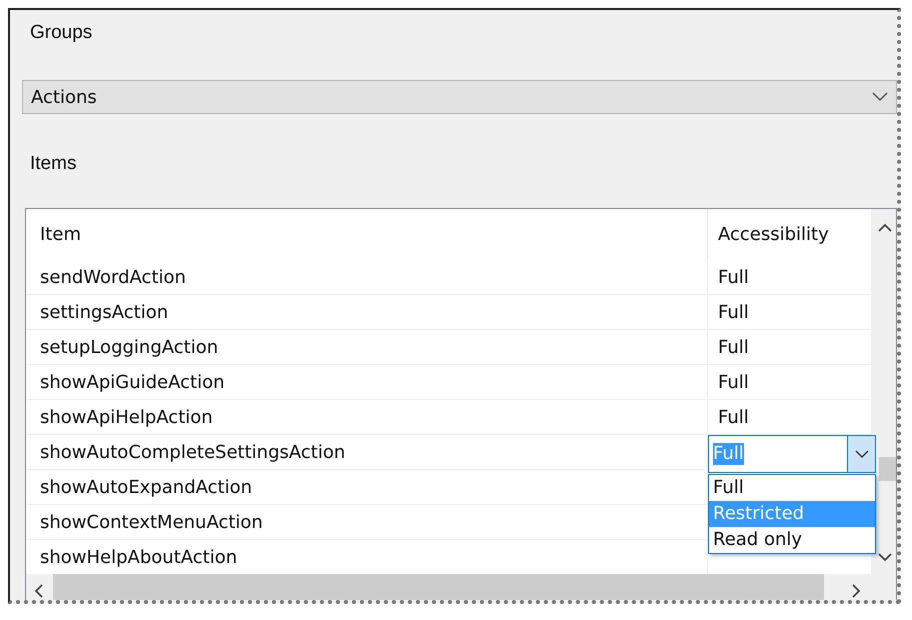 The width and height of the screenshot is (912, 620). What do you see at coordinates (367, 277) in the screenshot?
I see `table-cell: sendWordAction` at bounding box center [367, 277].